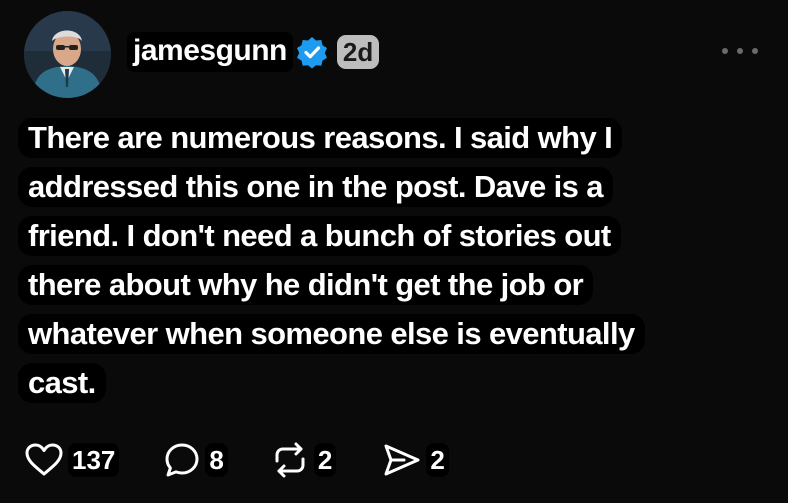  I want to click on post-text-line: cast., so click(62, 383).